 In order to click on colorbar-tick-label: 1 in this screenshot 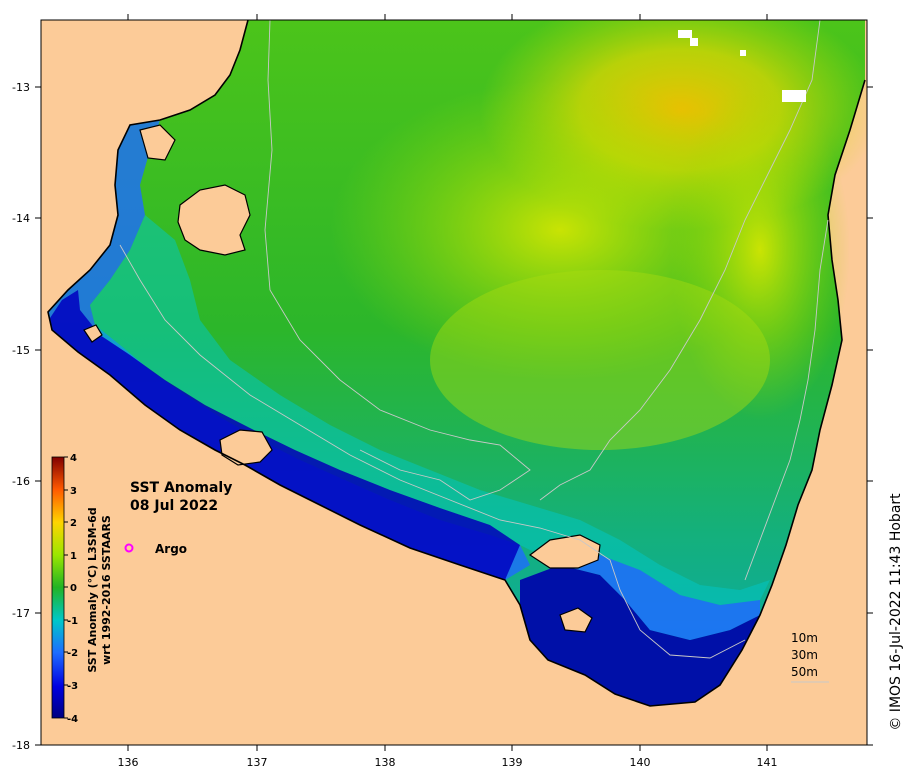, I will do `click(73, 556)`.